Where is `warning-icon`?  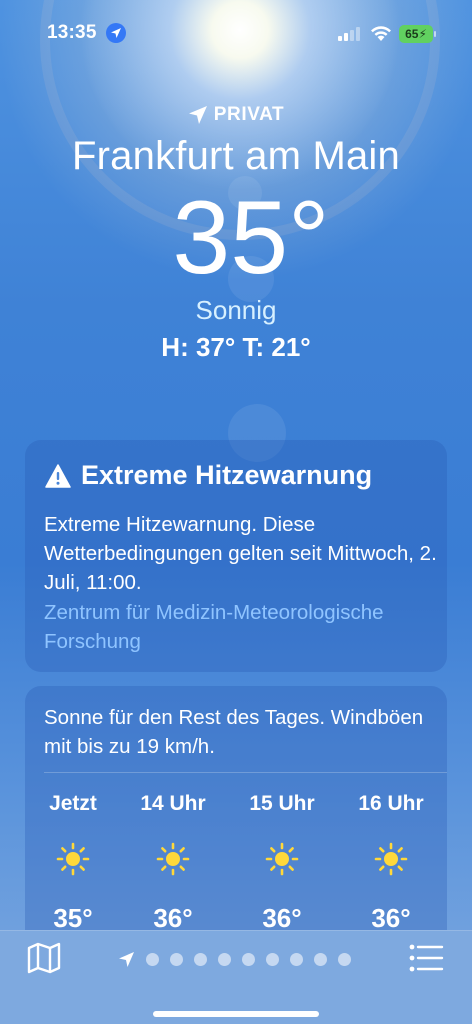 warning-icon is located at coordinates (58, 475).